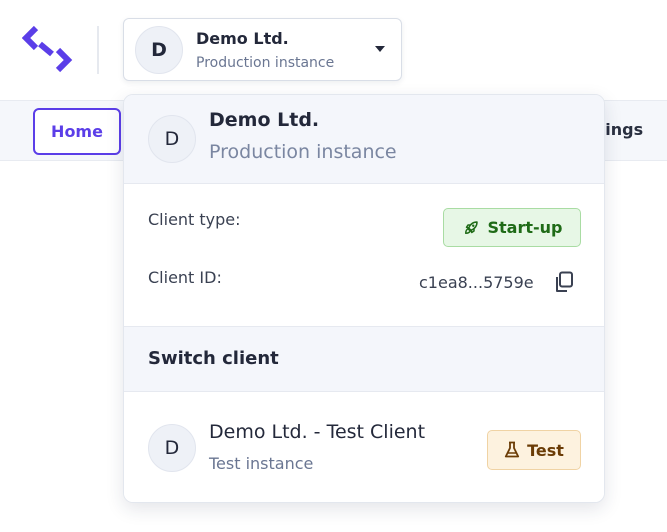 The width and height of the screenshot is (667, 532). Describe the element at coordinates (364, 359) in the screenshot. I see `switch-client-header: Switch client` at that location.